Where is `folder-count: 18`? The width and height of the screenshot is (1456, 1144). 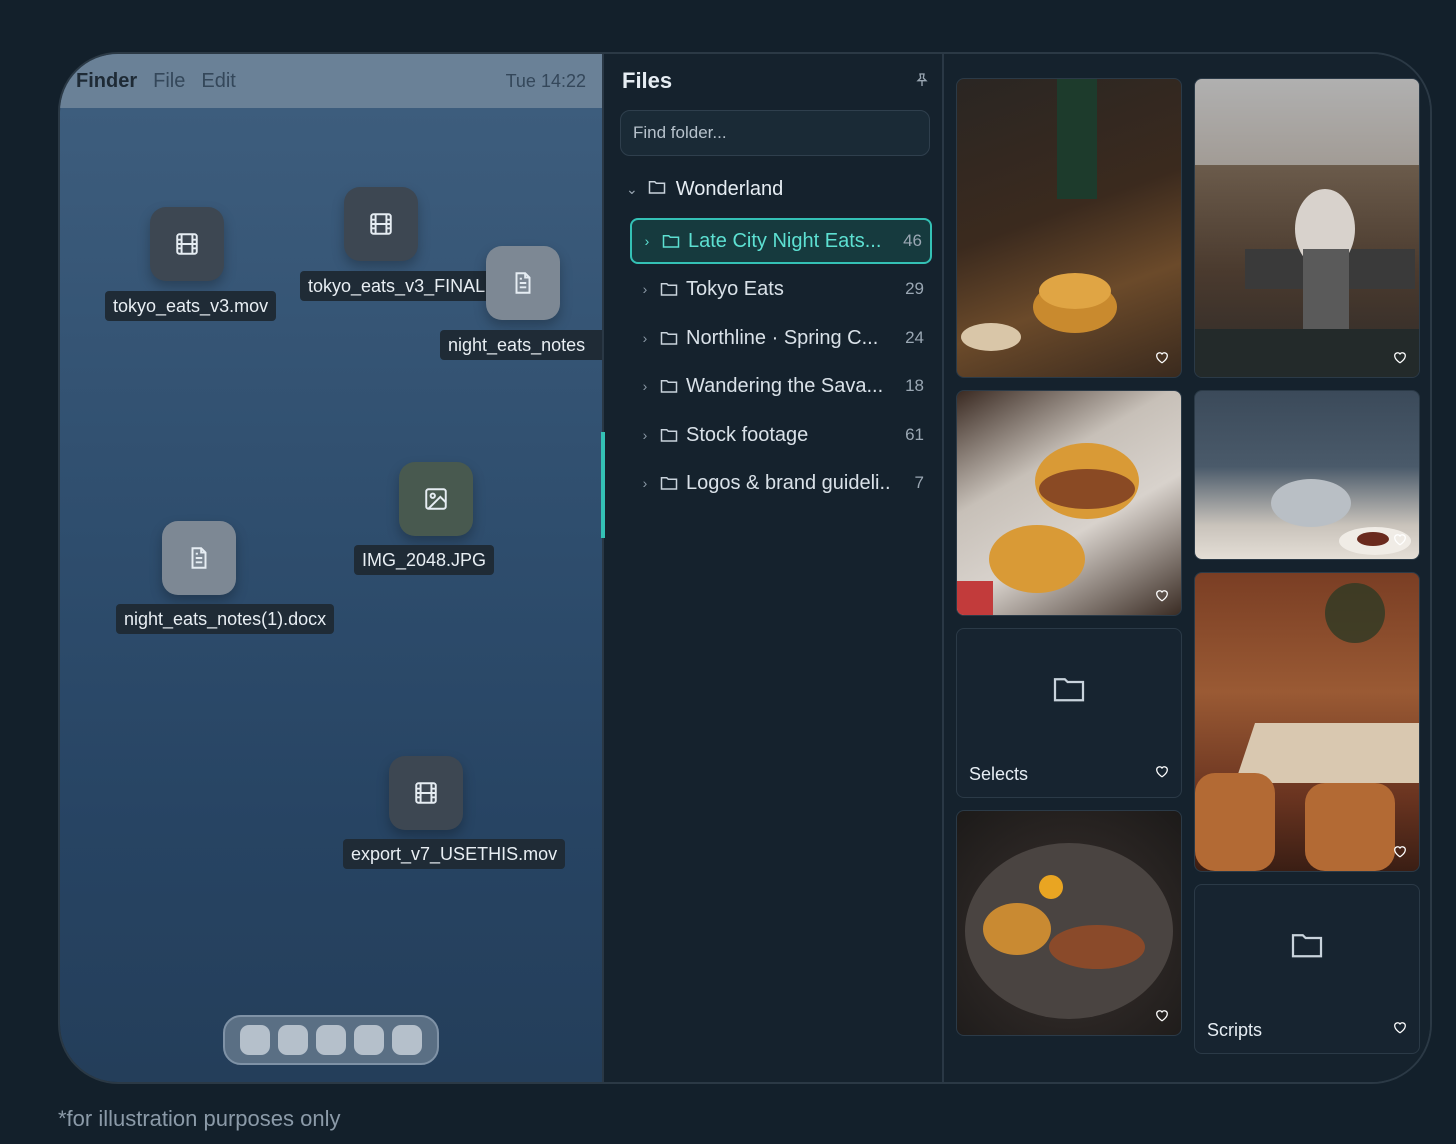 folder-count: 18 is located at coordinates (914, 385).